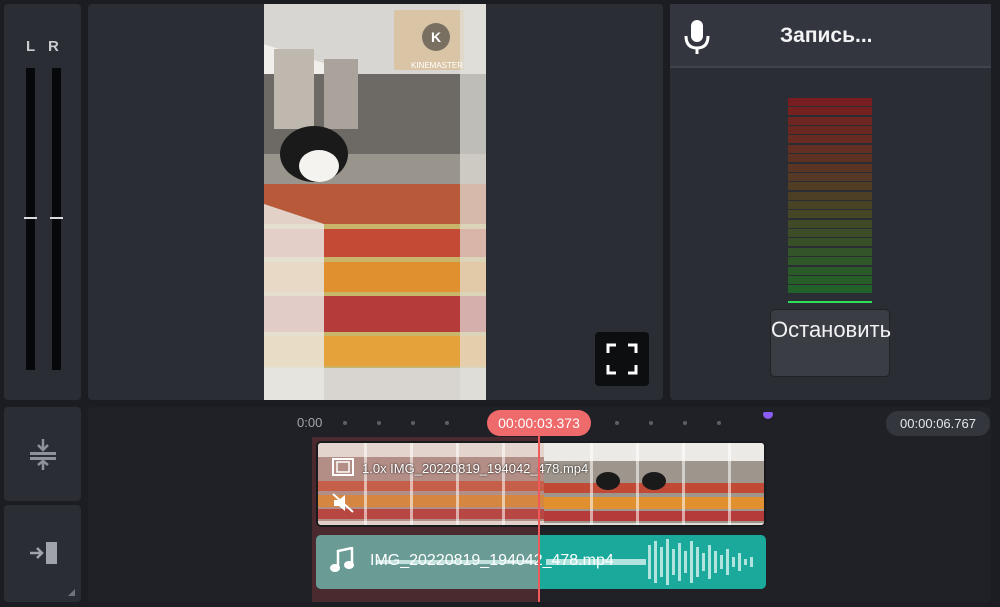 Image resolution: width=1000 pixels, height=607 pixels. I want to click on watermark-text: KINEMASTER, so click(437, 65).